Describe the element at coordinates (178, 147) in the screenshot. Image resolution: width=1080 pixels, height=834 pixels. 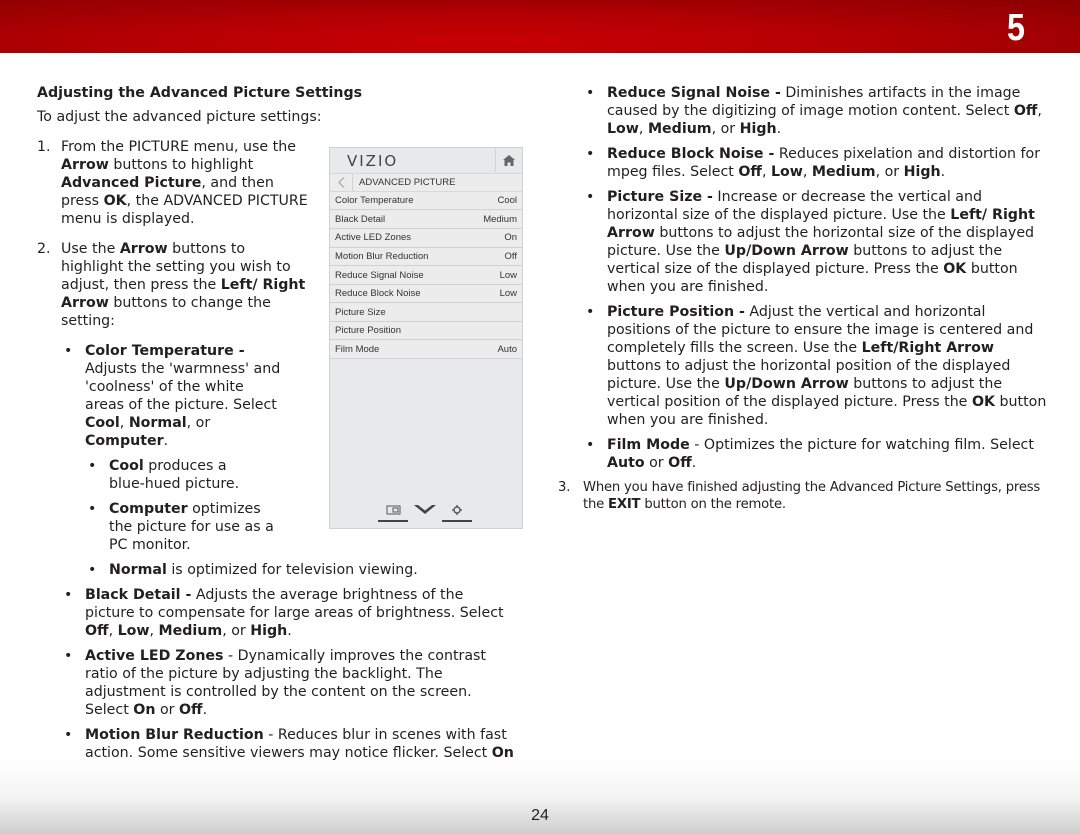
I see `text: From the PICTURE menu, use the` at that location.